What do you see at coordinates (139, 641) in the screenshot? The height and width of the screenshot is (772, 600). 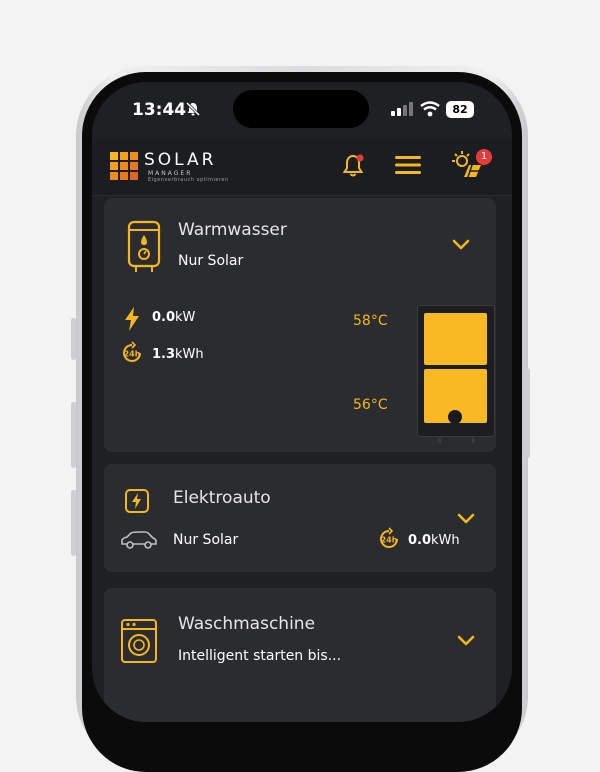 I see `washing-machine-icon` at bounding box center [139, 641].